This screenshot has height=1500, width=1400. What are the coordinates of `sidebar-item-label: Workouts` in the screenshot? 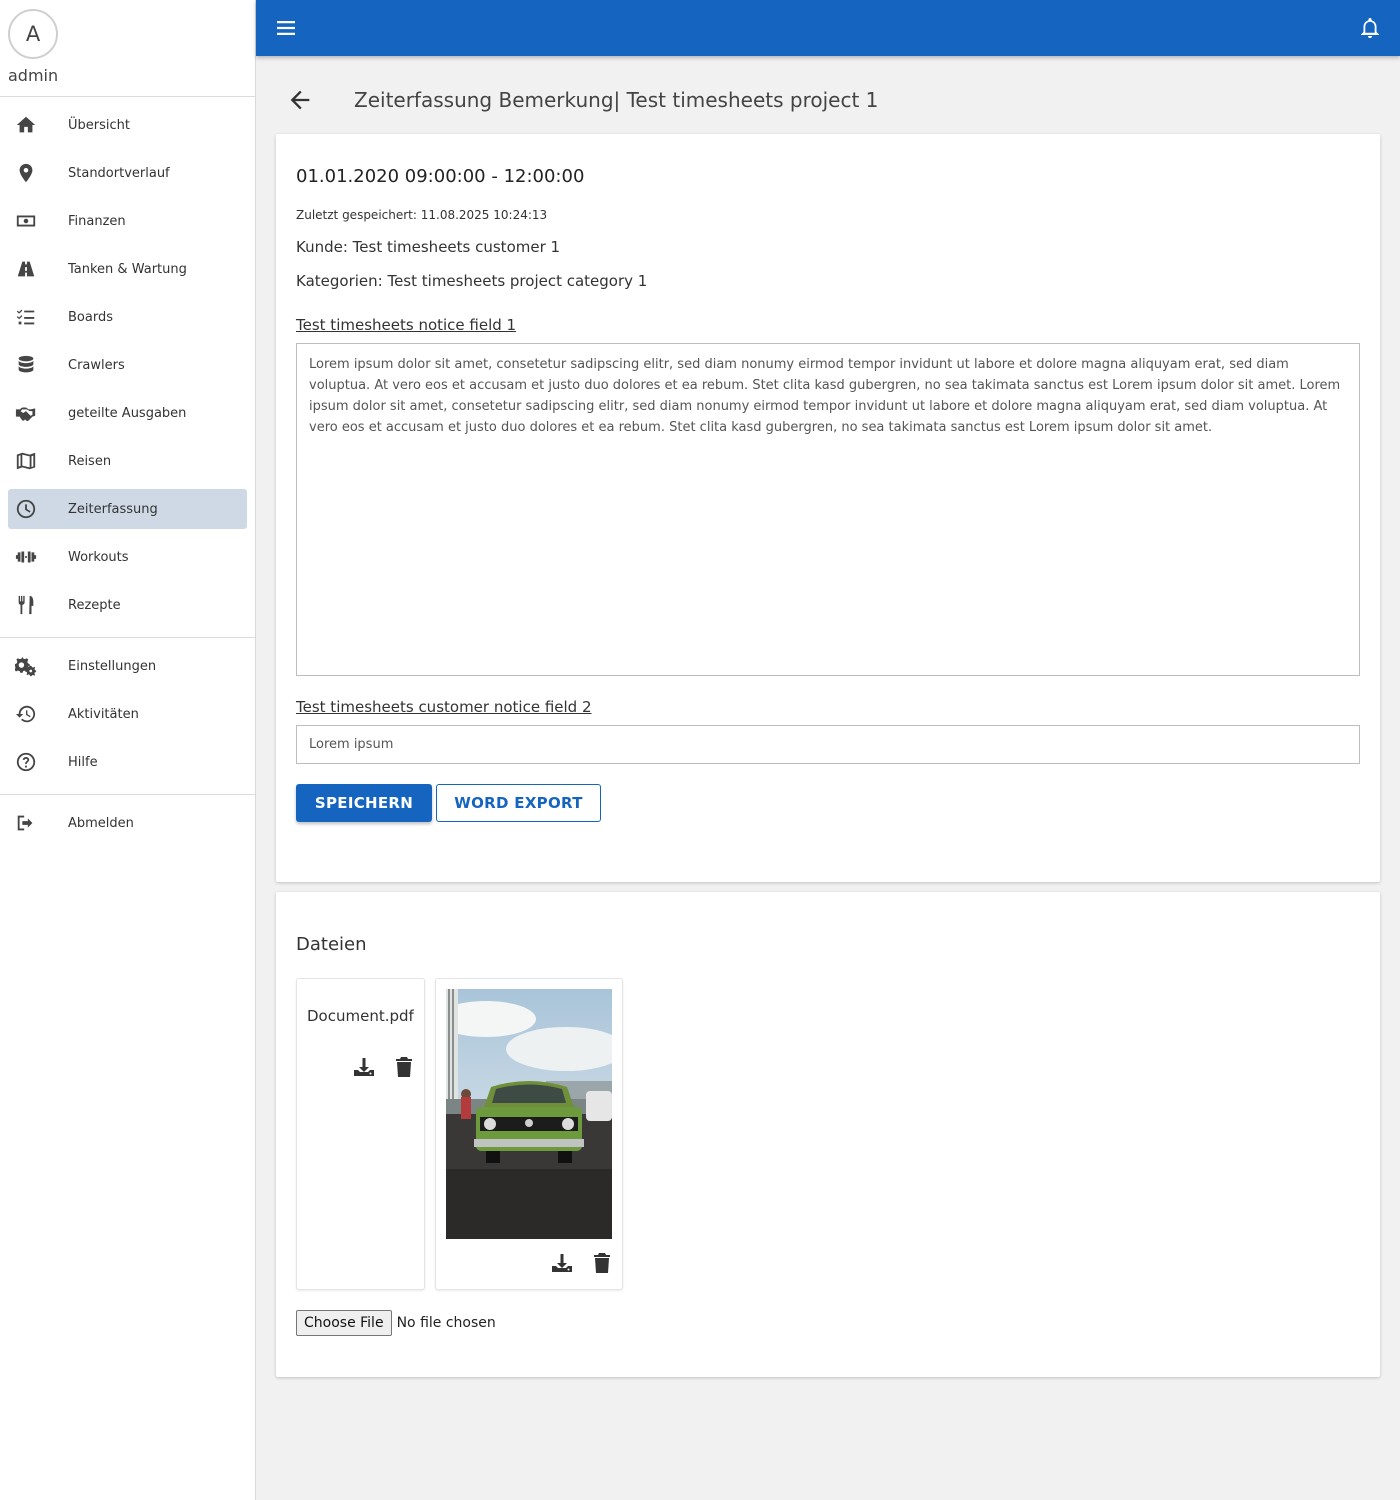 It's located at (98, 557).